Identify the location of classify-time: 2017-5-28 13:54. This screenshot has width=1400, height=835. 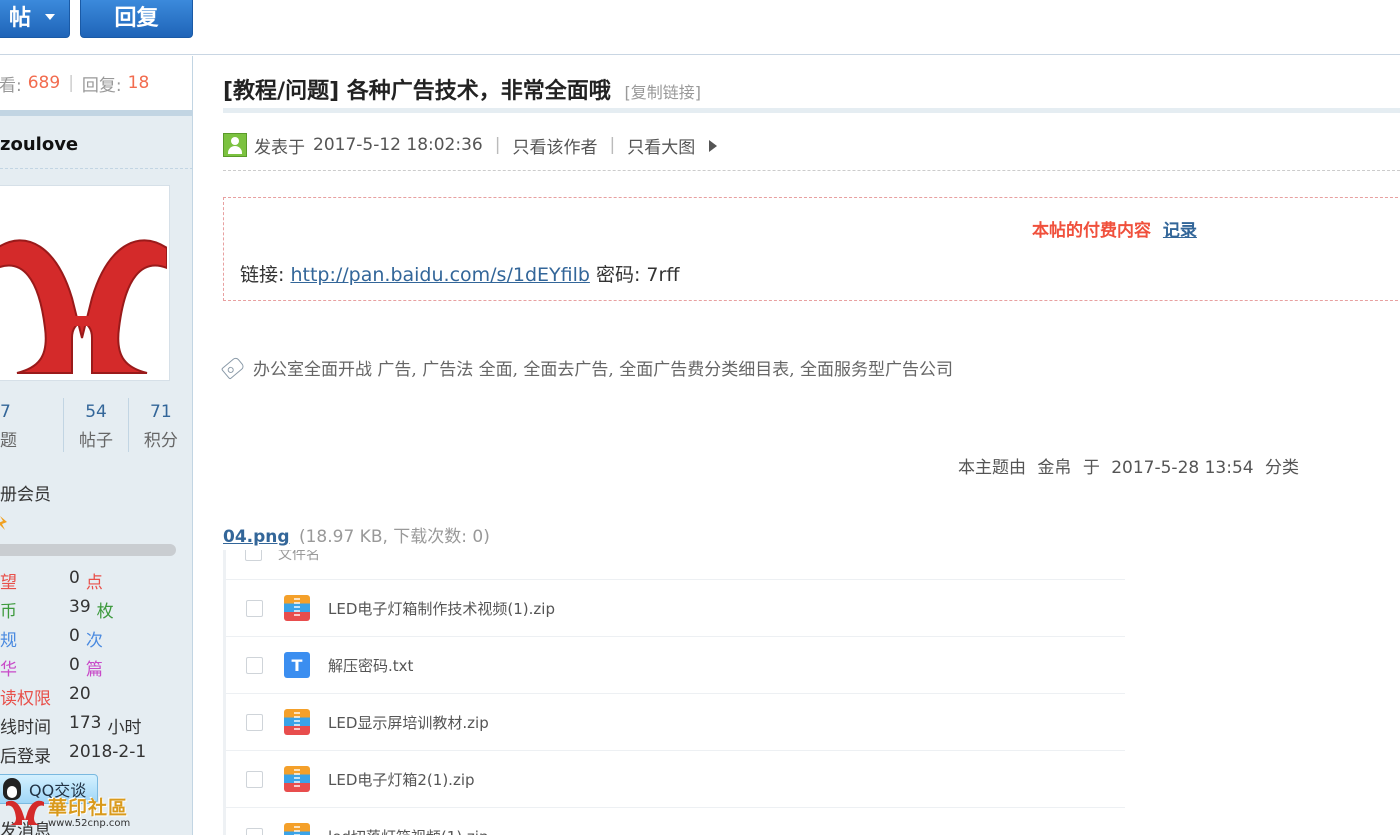
(1182, 468).